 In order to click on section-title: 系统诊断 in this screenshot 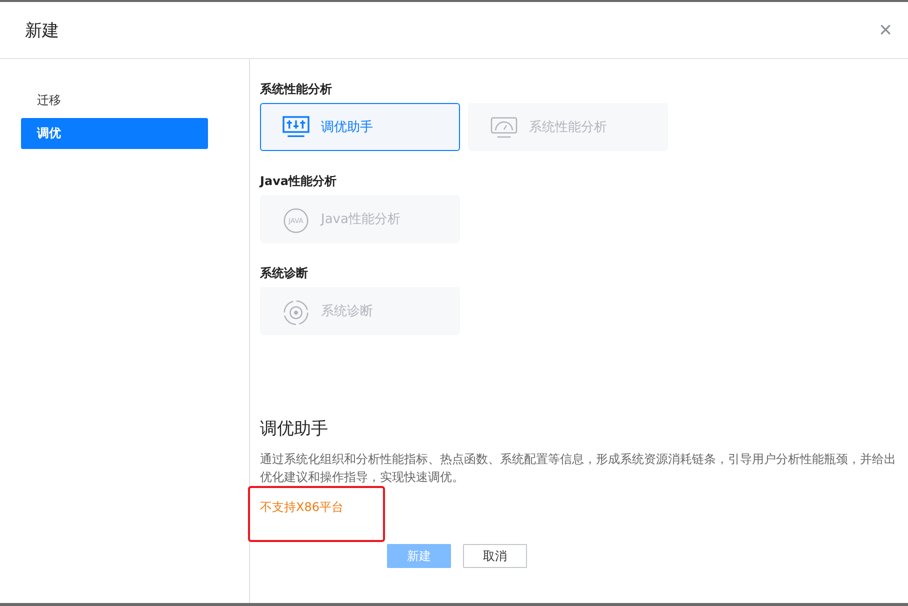, I will do `click(284, 273)`.